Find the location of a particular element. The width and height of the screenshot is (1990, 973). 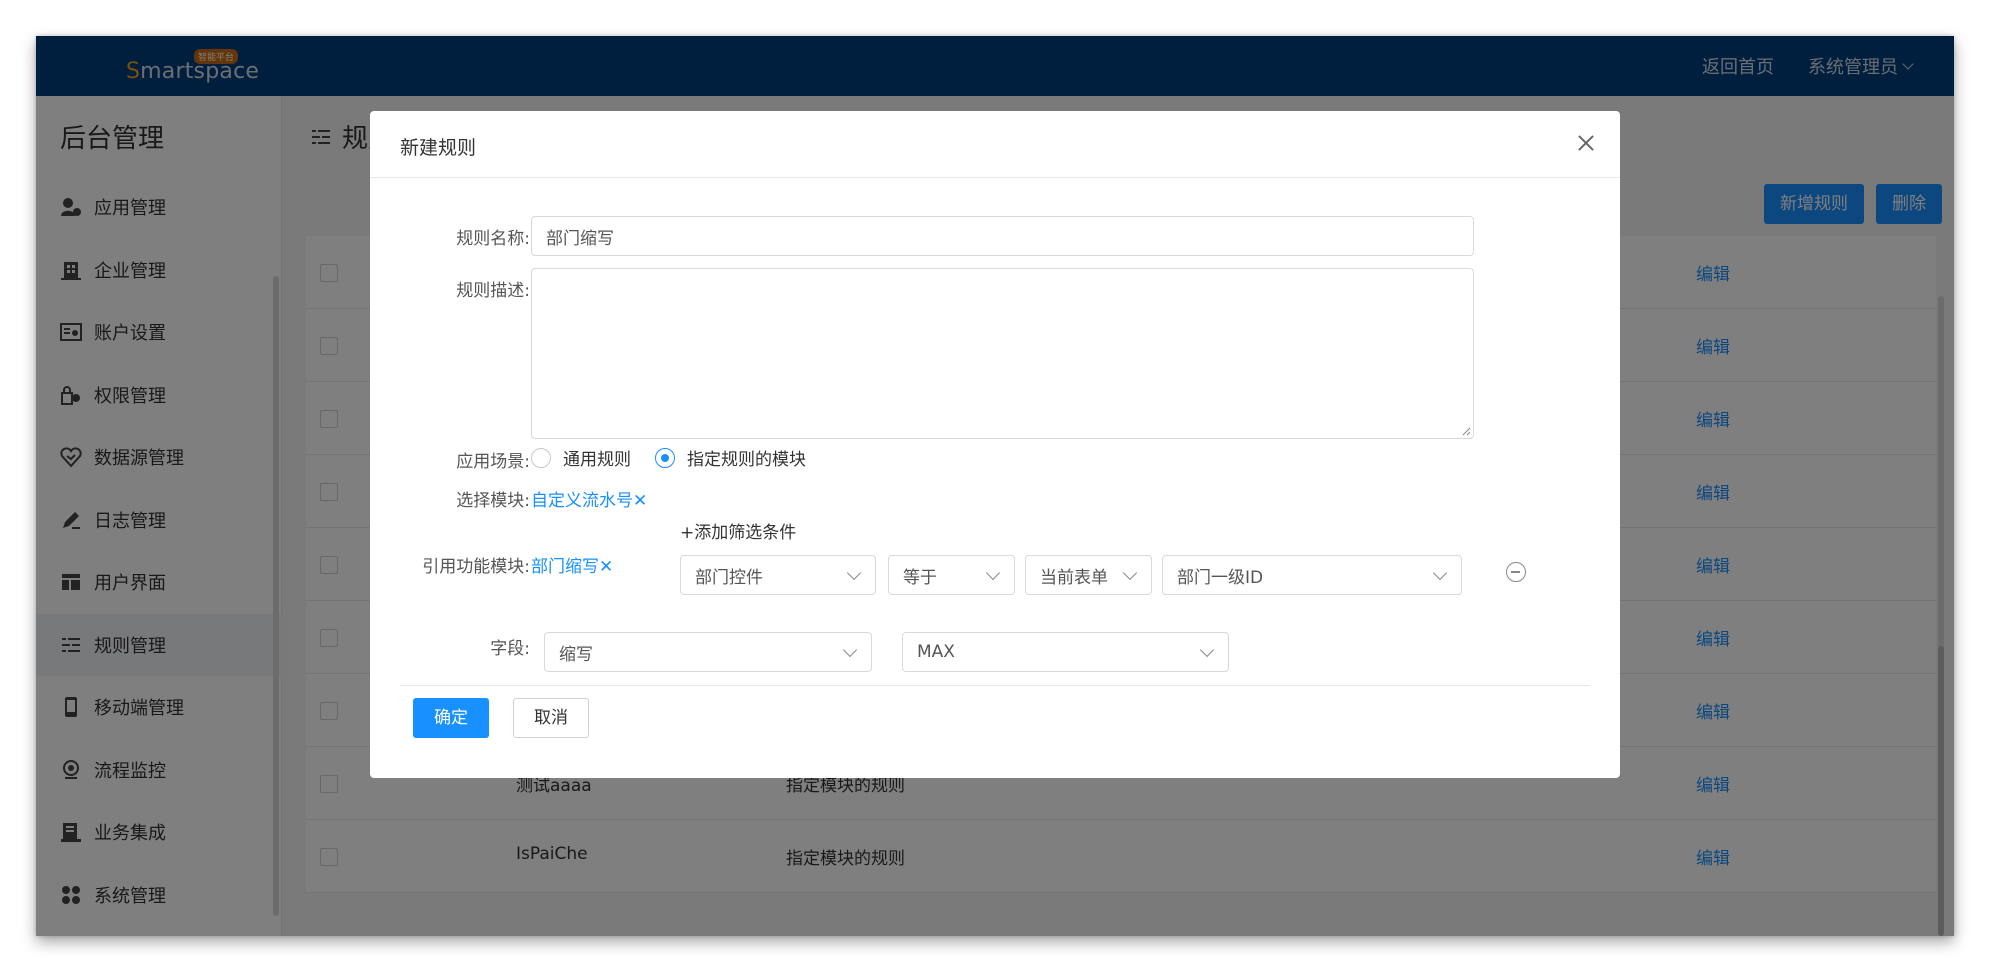

ref-module-tag: 部门缩写✕ is located at coordinates (572, 564).